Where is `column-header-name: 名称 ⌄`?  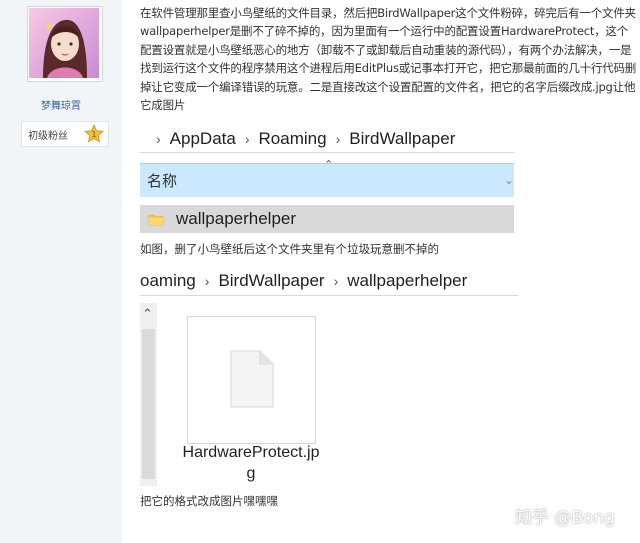 column-header-name: 名称 ⌄ is located at coordinates (327, 180).